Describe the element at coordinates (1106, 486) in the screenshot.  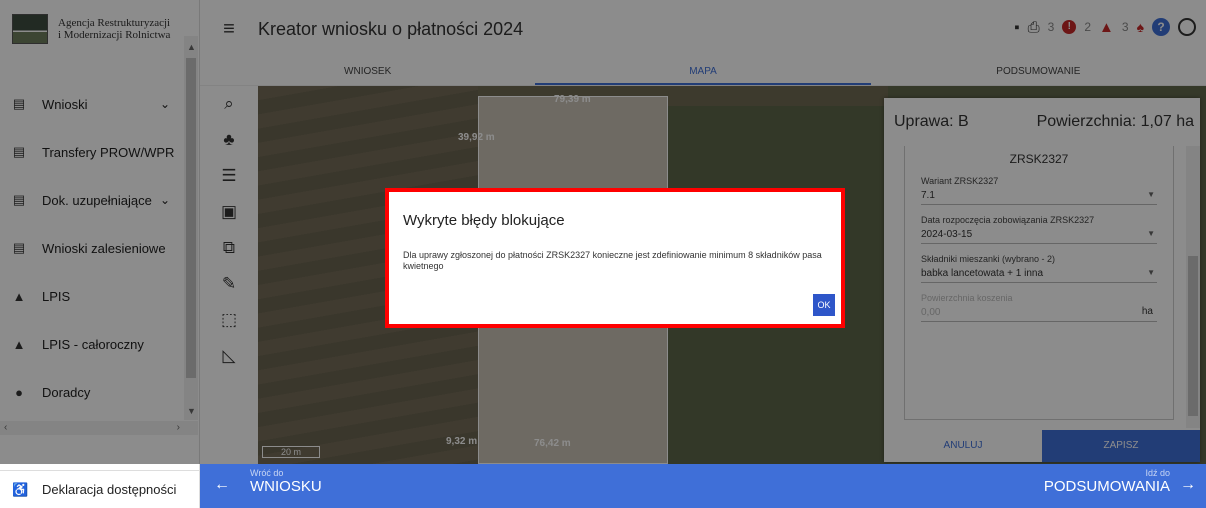
I see `next-label: PODSUMOWANIA` at that location.